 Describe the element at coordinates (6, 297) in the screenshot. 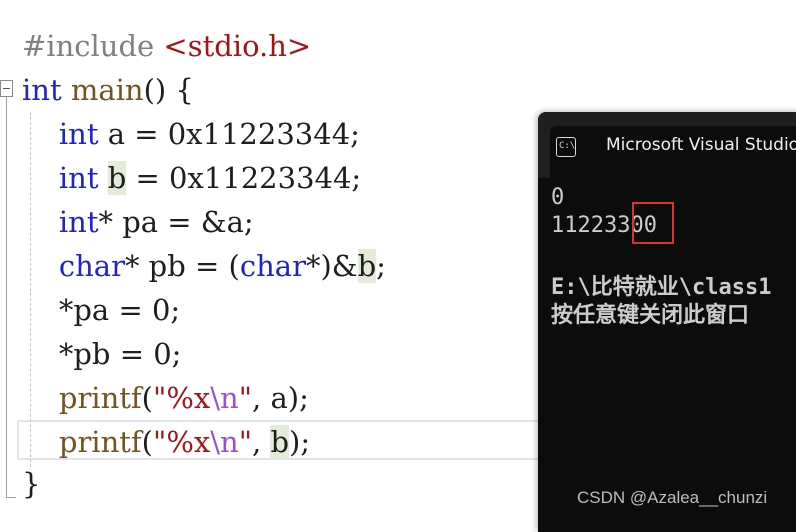

I see `fold-guide` at that location.